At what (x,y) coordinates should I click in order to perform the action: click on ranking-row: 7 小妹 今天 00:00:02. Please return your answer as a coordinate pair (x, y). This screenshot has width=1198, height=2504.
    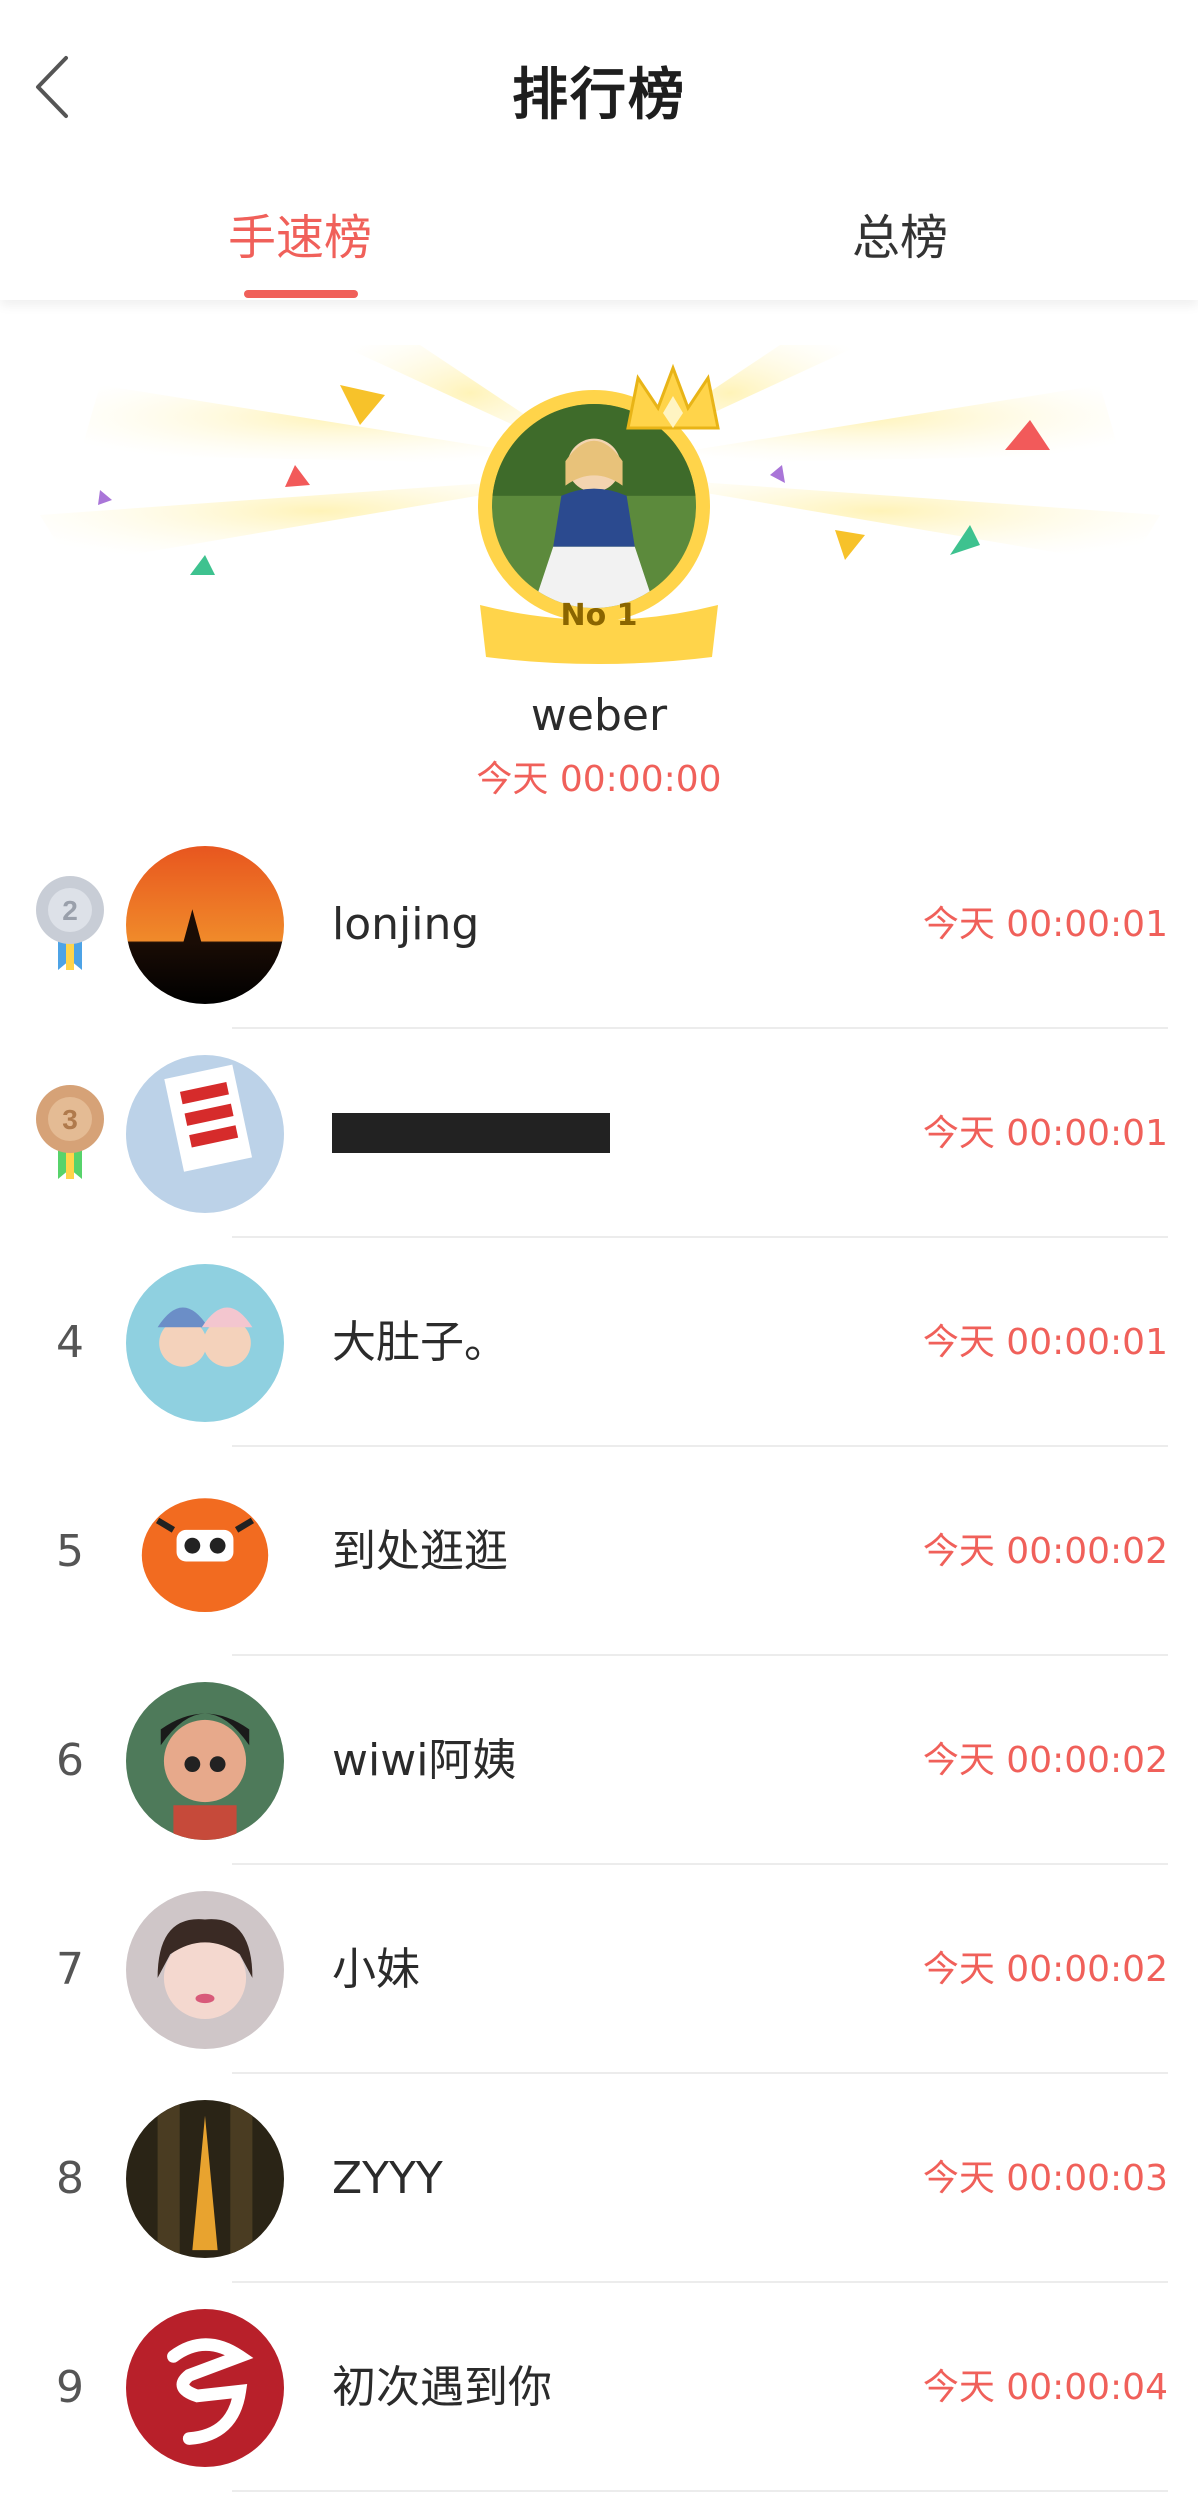
    Looking at the image, I should click on (599, 1969).